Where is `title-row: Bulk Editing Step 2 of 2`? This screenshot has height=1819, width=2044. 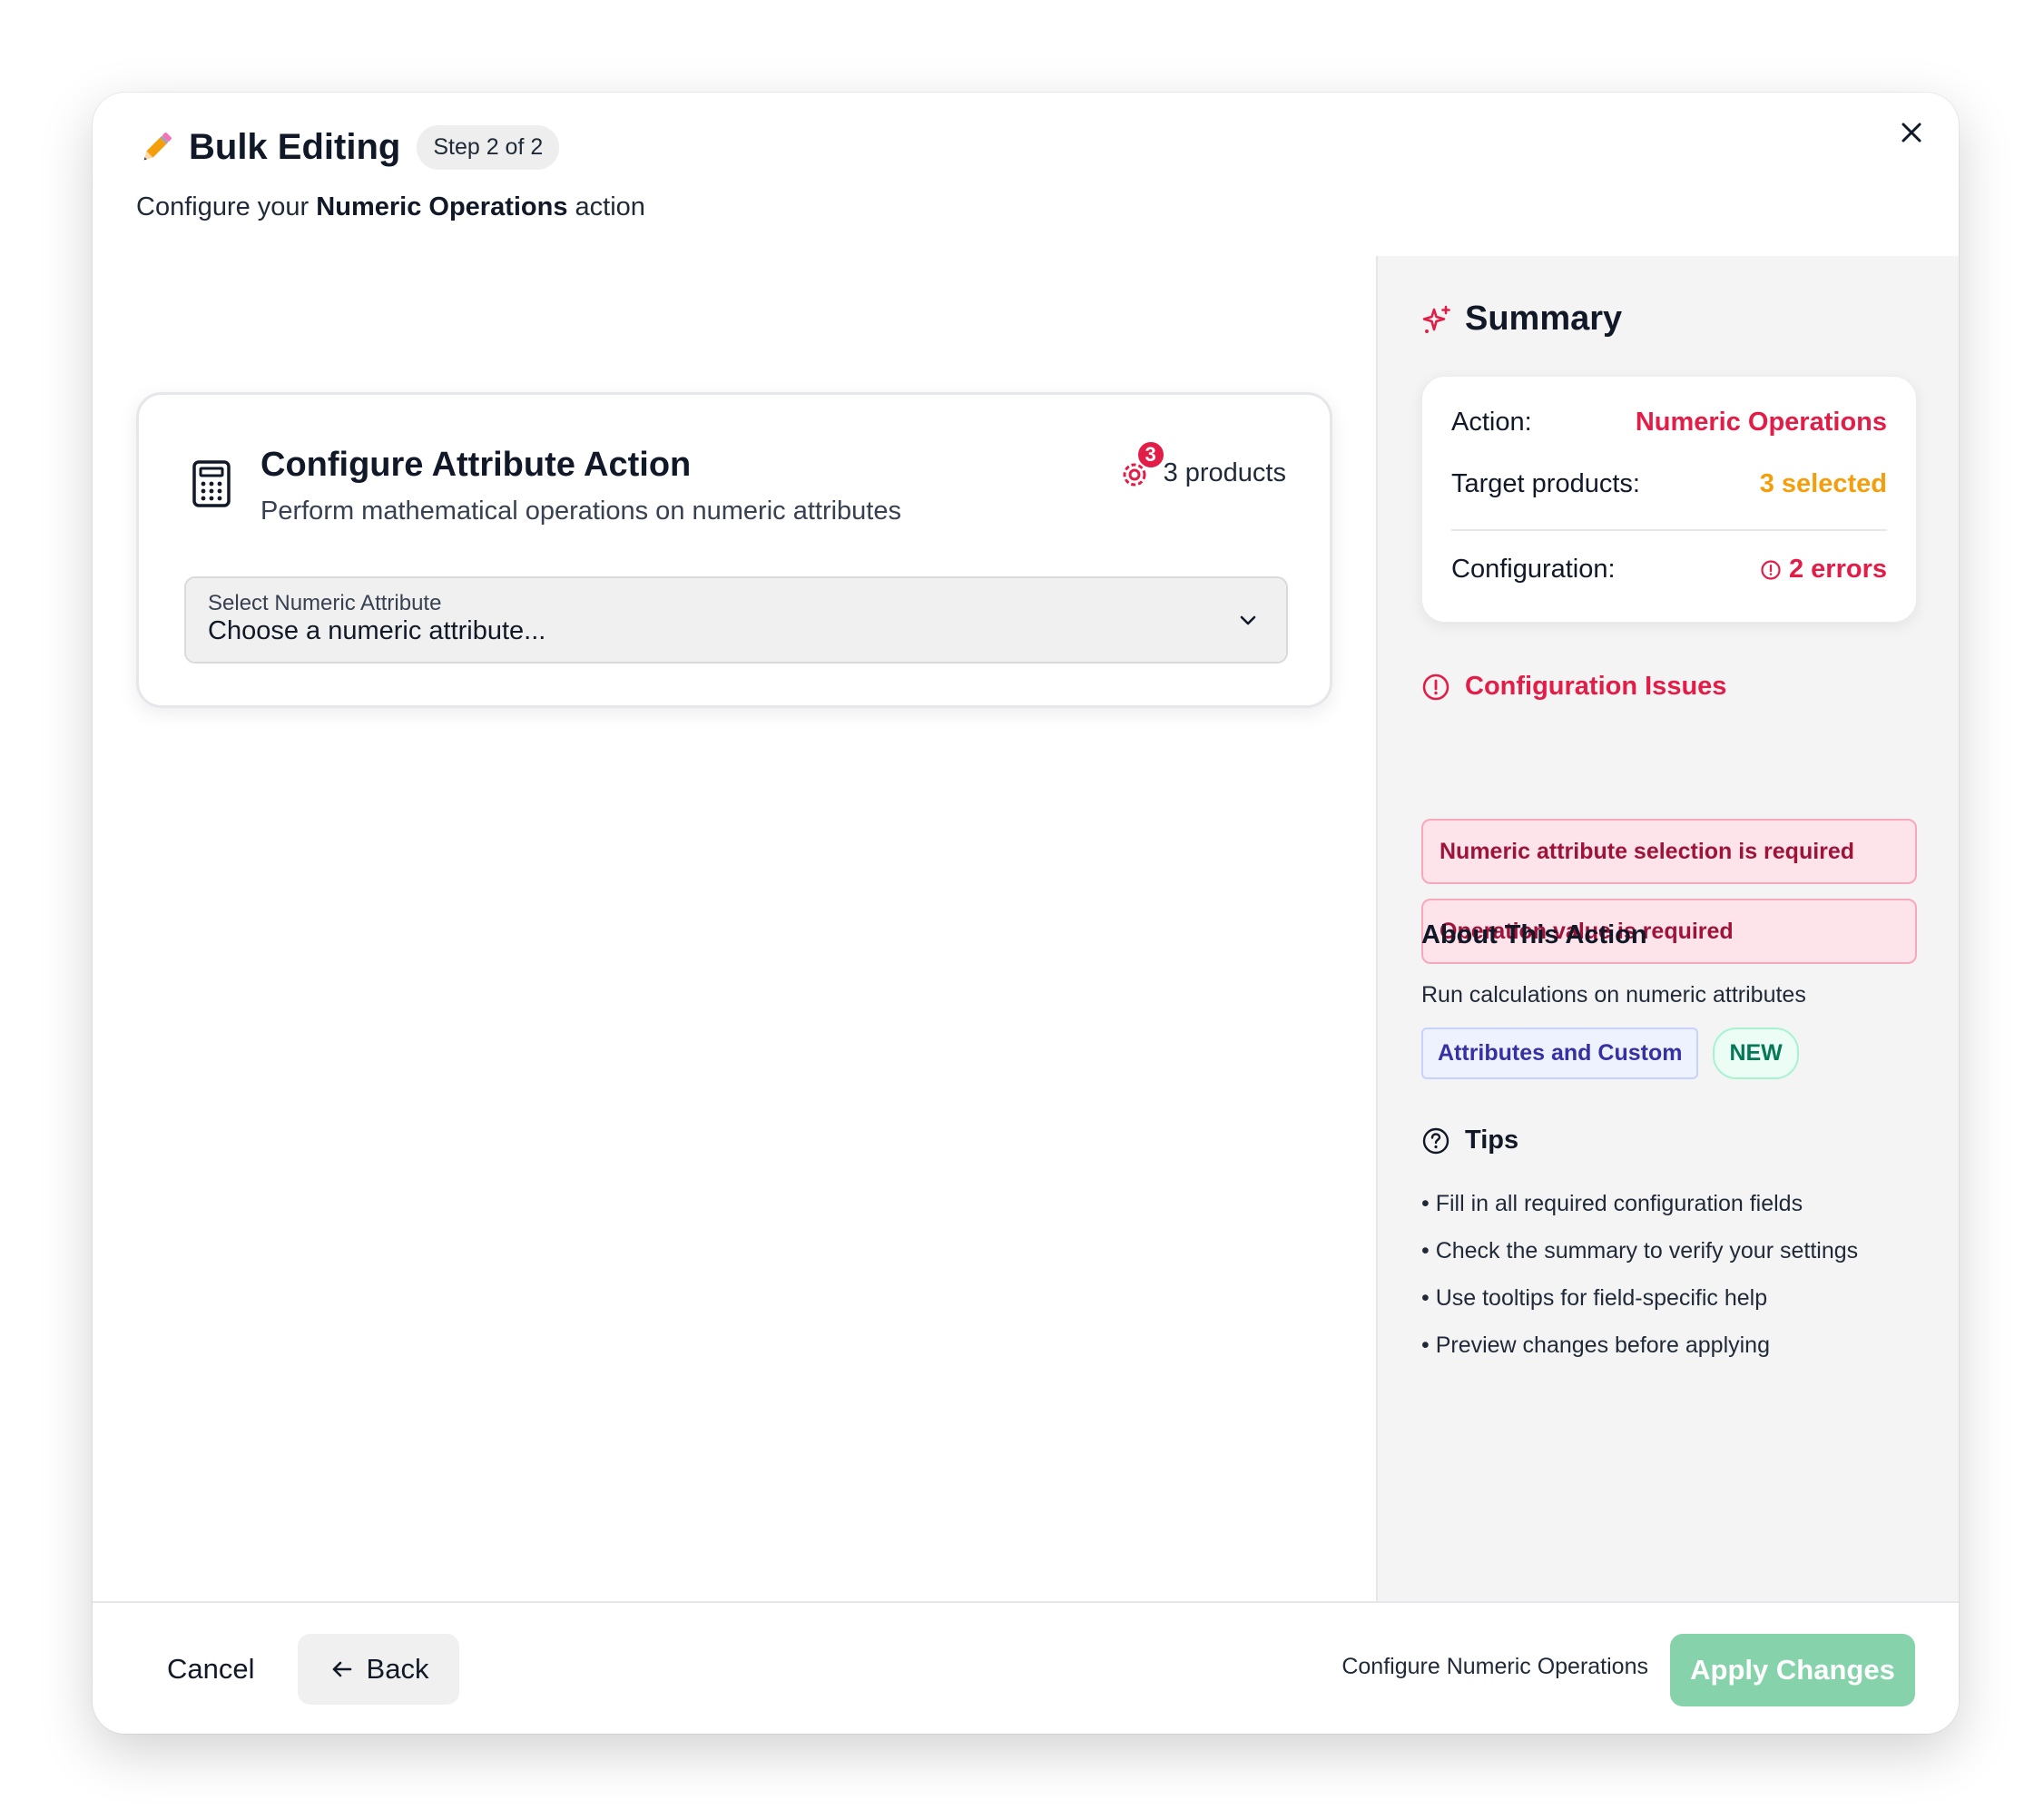
title-row: Bulk Editing Step 2 of 2 is located at coordinates (348, 147).